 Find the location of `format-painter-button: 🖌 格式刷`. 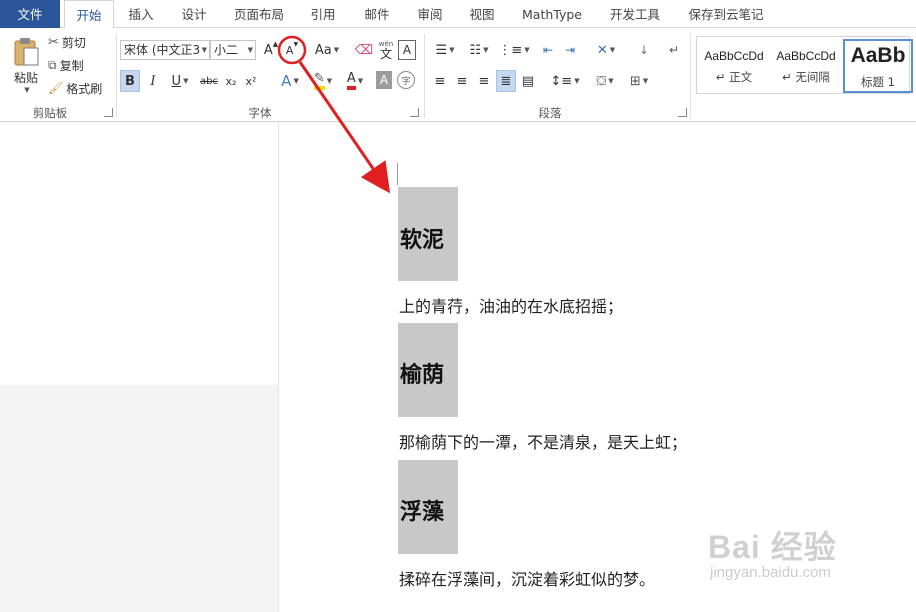

format-painter-button: 🖌 格式刷 is located at coordinates (78, 88).